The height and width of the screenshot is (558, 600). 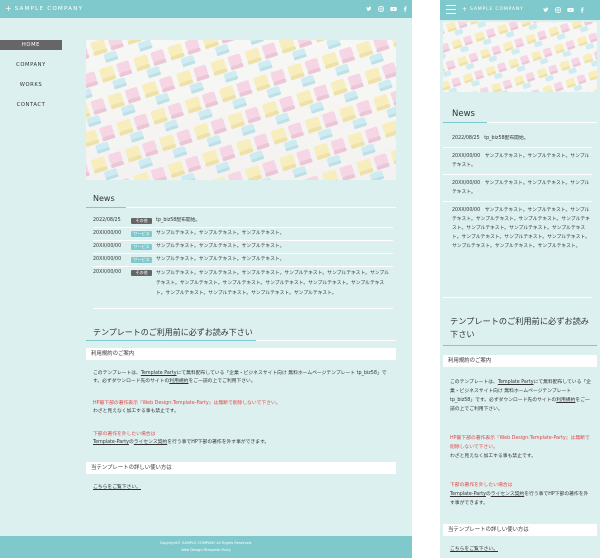 What do you see at coordinates (136, 411) in the screenshot?
I see `copyright-note: わざと見えなく加工する事も禁止です。` at bounding box center [136, 411].